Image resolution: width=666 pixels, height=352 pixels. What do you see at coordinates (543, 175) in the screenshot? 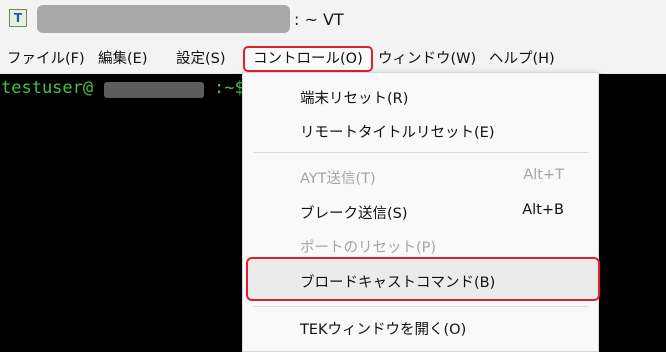
I see `menu-item-shortcut: Alt+T` at bounding box center [543, 175].